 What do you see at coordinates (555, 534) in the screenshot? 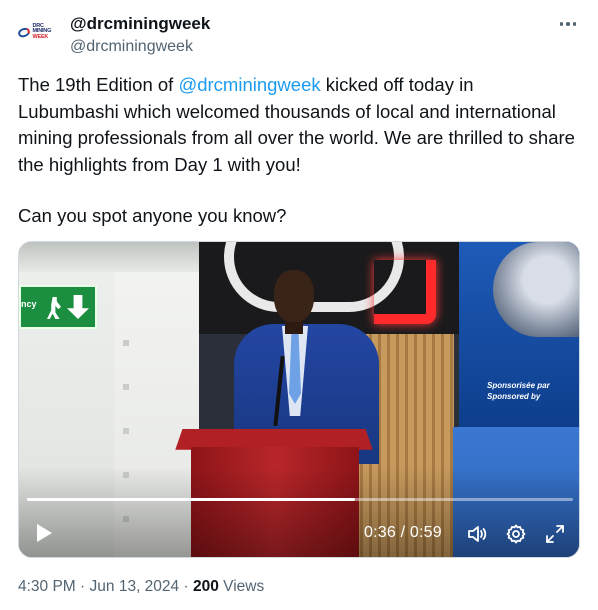
I see `fullscreen-expand-icon` at bounding box center [555, 534].